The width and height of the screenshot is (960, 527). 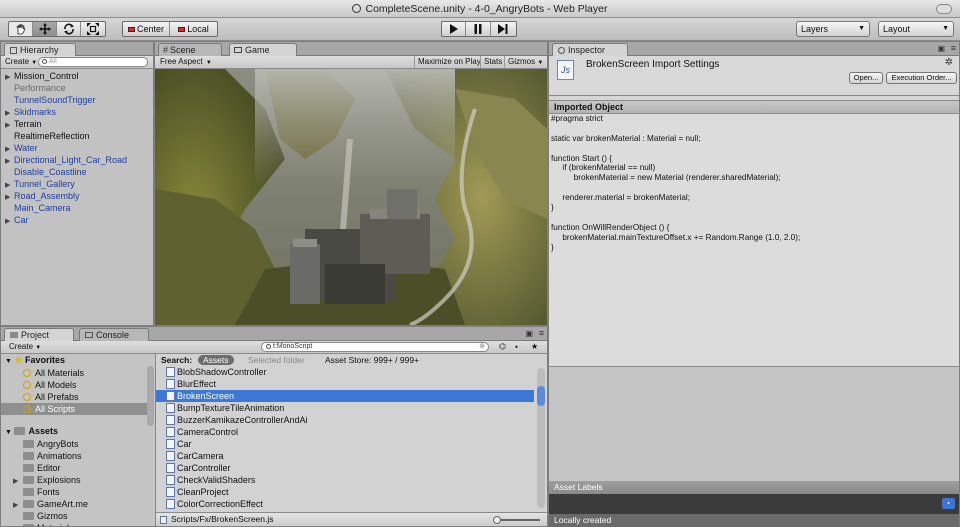 What do you see at coordinates (193, 29) in the screenshot?
I see `local-button: Local` at bounding box center [193, 29].